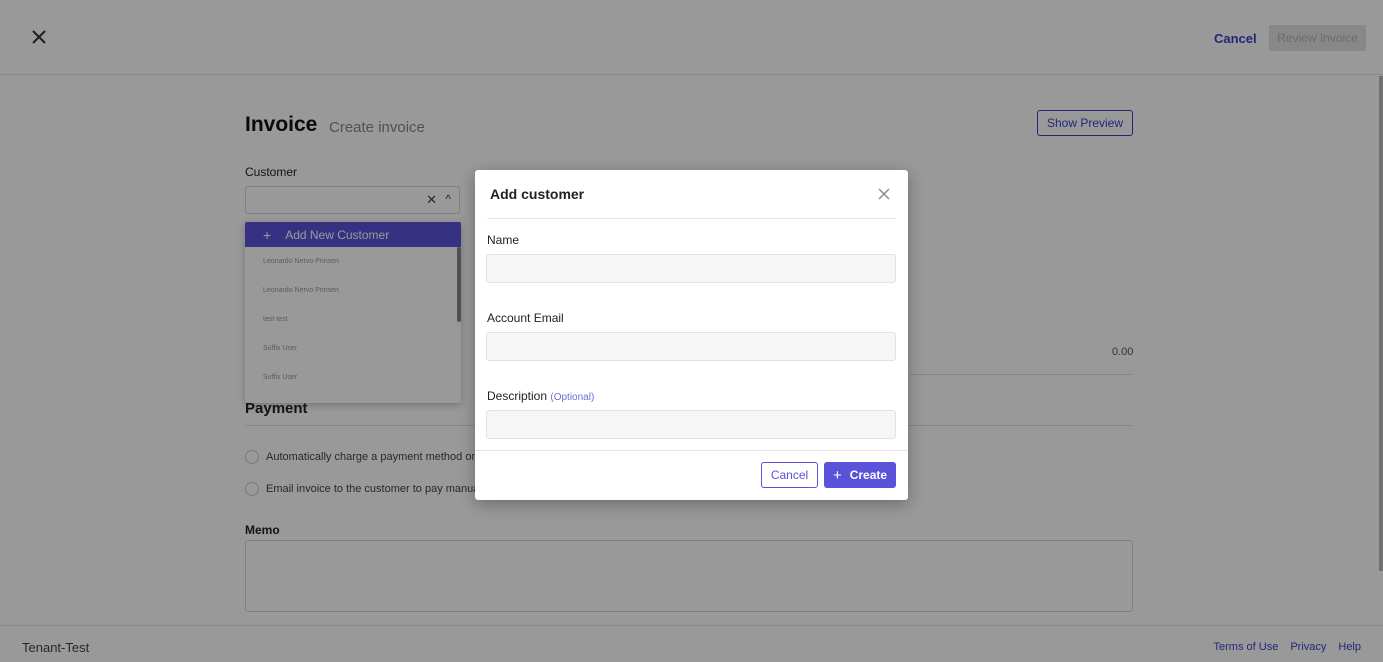 The height and width of the screenshot is (662, 1383). I want to click on create-button: + Create, so click(860, 475).